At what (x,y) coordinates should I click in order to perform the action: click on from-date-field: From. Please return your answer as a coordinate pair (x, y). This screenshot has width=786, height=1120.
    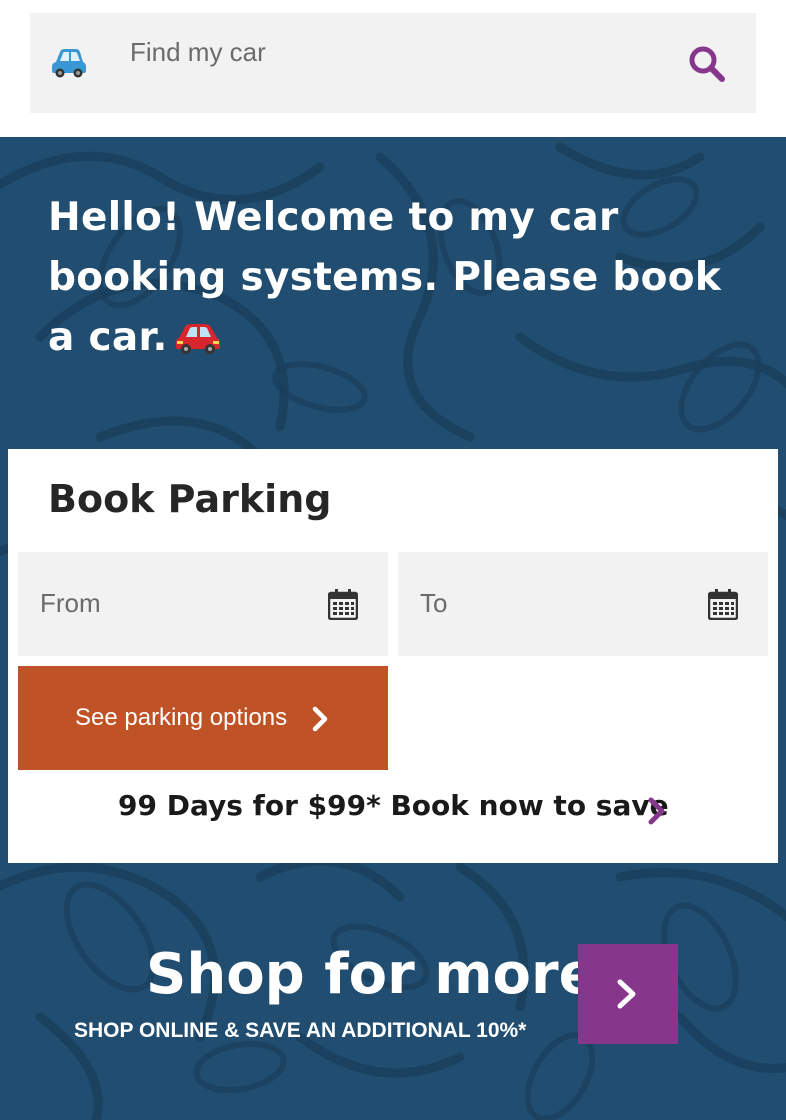
    Looking at the image, I should click on (203, 604).